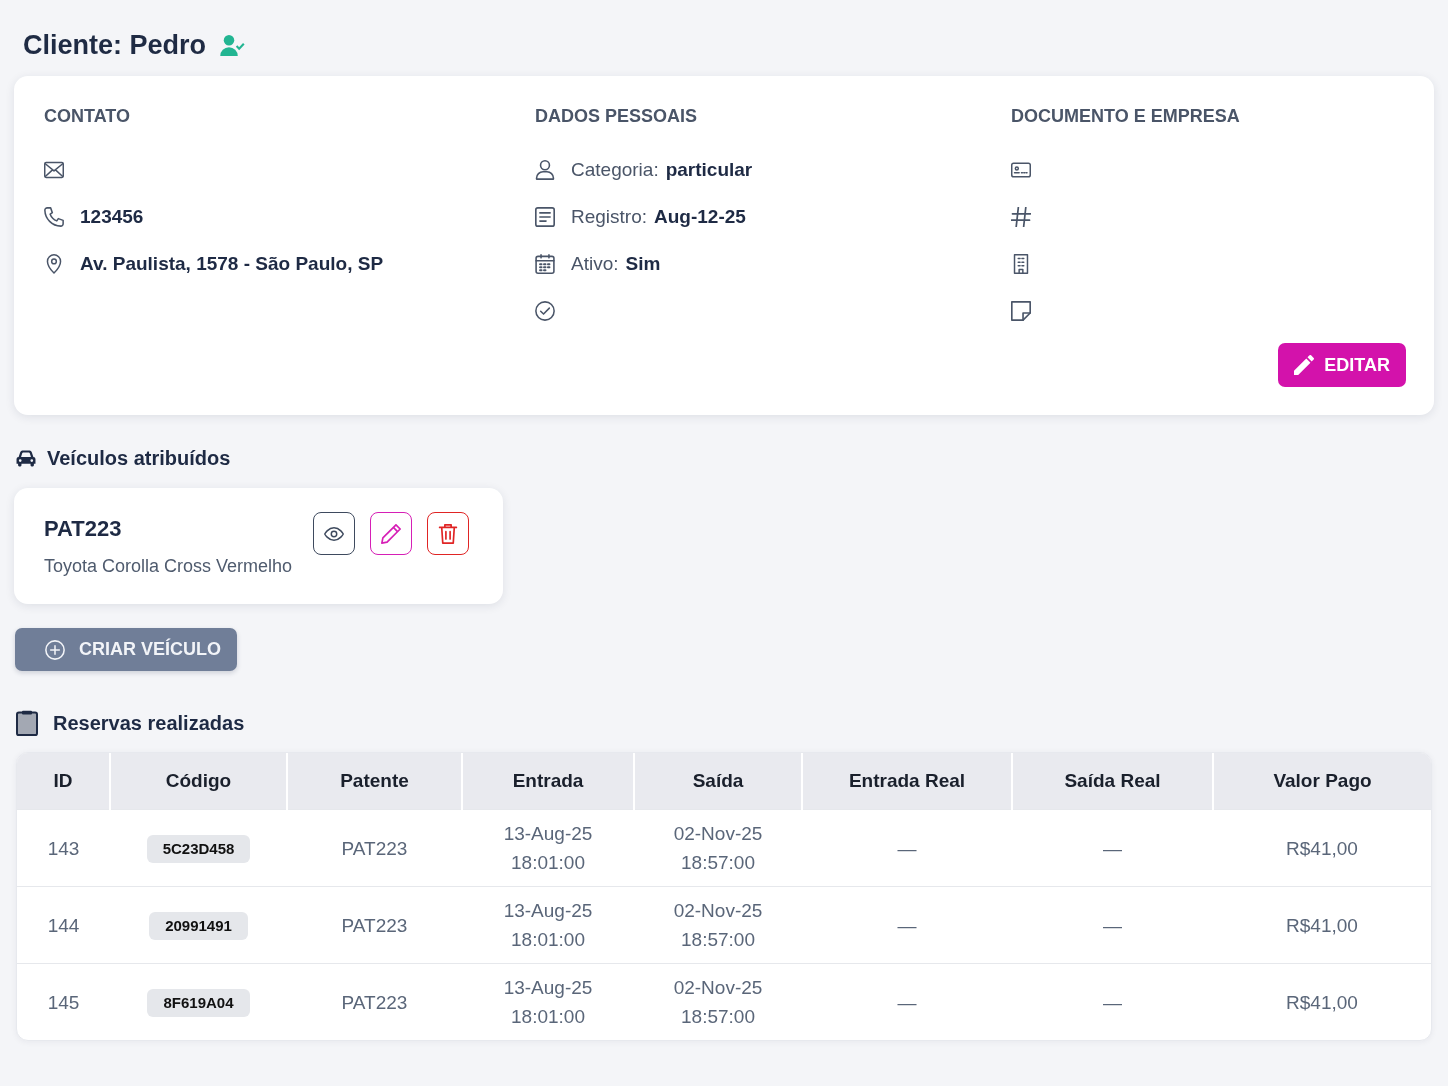  What do you see at coordinates (1342, 365) in the screenshot?
I see `edit-button: EDITAR` at bounding box center [1342, 365].